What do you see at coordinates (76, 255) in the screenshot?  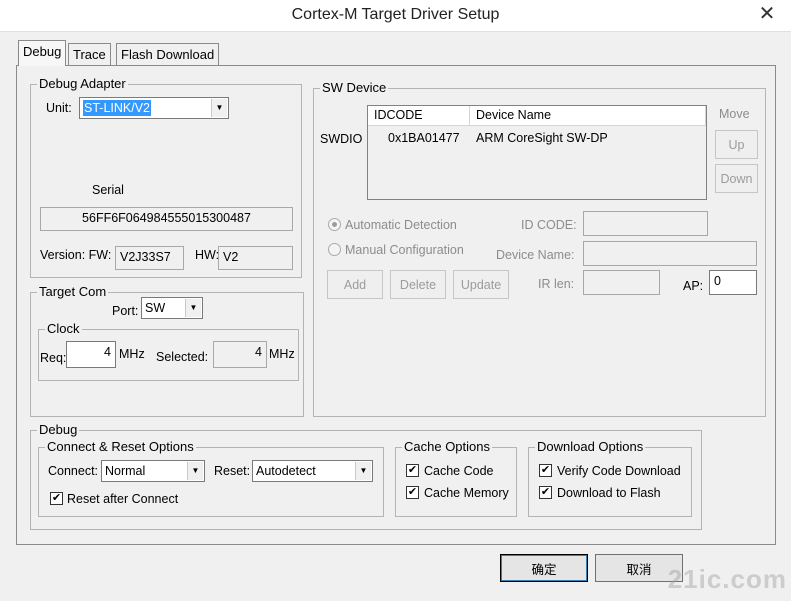 I see `version-fw-label: Version: FW:` at bounding box center [76, 255].